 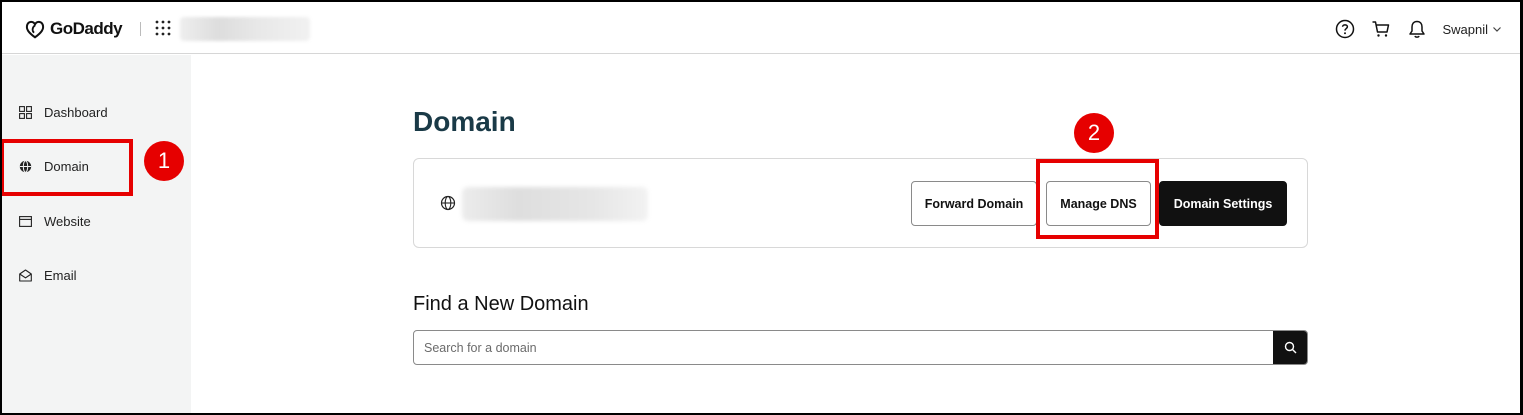 What do you see at coordinates (1097, 199) in the screenshot?
I see `annotation-highlight-manage-dns` at bounding box center [1097, 199].